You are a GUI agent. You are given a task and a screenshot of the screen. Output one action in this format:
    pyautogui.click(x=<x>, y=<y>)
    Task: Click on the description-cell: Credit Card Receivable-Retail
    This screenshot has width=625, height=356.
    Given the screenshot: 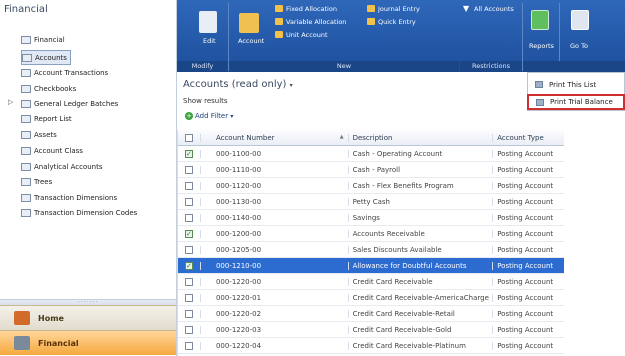 What is the action you would take?
    pyautogui.click(x=421, y=313)
    